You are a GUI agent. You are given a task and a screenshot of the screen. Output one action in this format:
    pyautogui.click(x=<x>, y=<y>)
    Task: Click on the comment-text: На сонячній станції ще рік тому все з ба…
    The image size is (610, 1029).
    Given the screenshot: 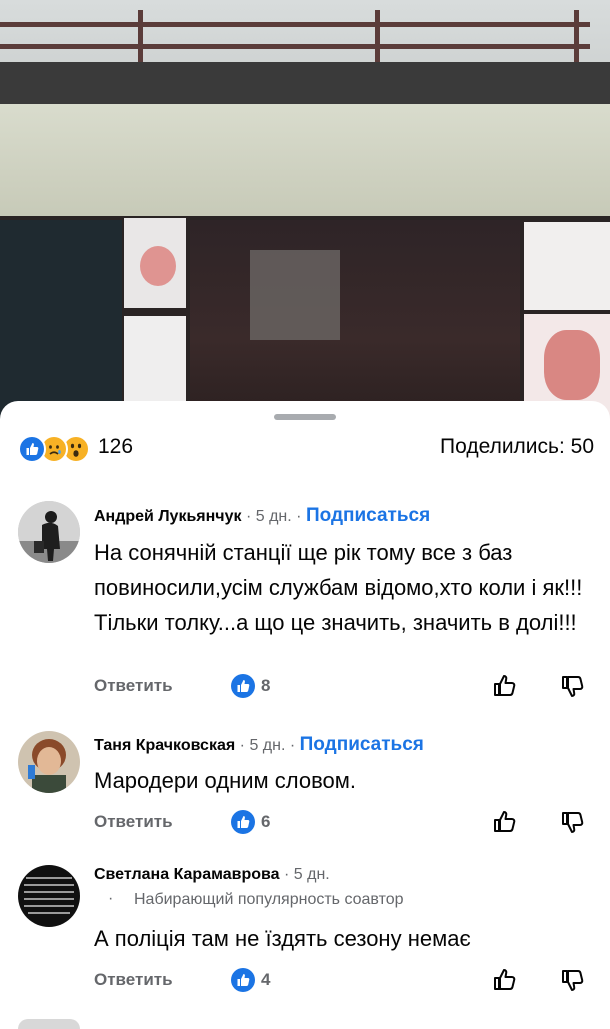 What is the action you would take?
    pyautogui.click(x=338, y=587)
    